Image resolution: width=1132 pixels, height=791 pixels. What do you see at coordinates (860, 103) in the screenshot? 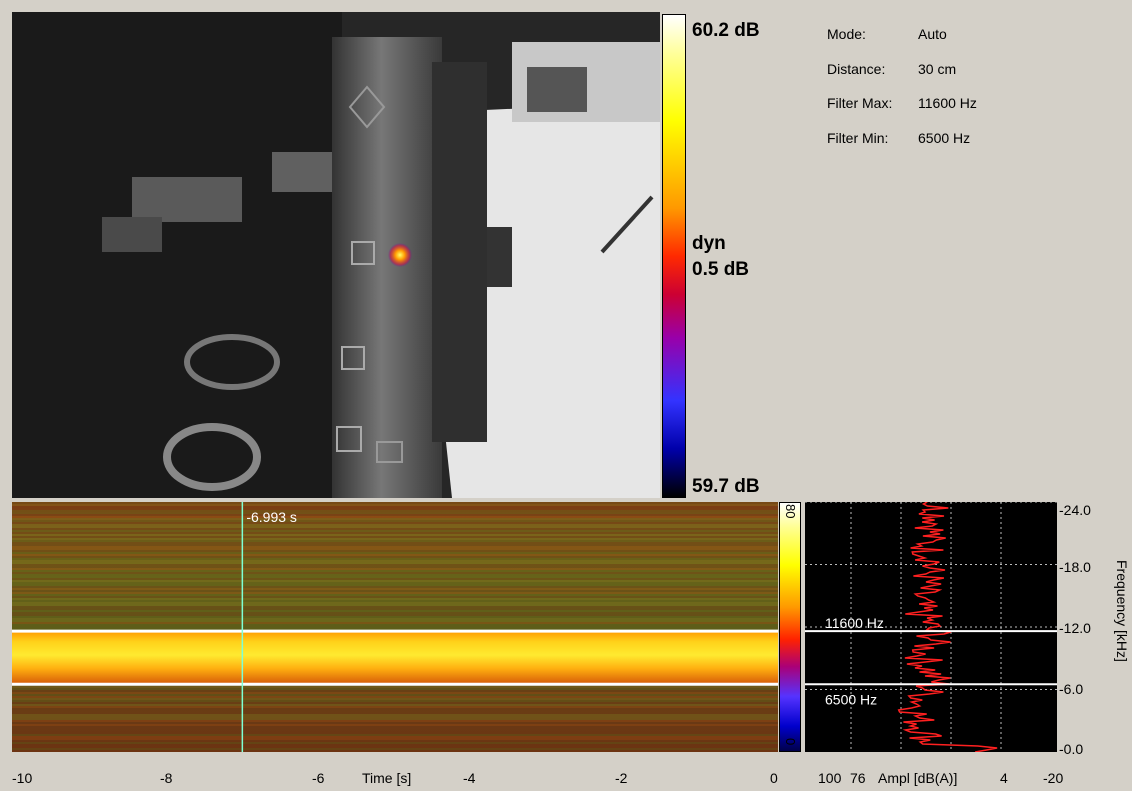
I see `info-filter-max-key: Filter Max:` at bounding box center [860, 103].